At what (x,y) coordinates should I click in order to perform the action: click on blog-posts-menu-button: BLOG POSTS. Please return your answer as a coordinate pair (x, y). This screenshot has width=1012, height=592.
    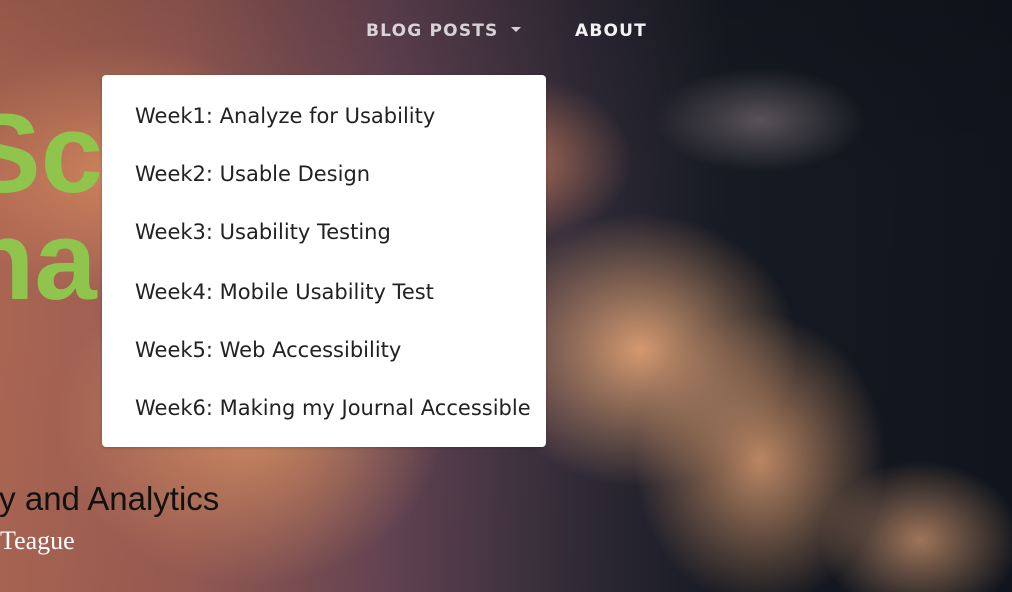
    Looking at the image, I should click on (443, 31).